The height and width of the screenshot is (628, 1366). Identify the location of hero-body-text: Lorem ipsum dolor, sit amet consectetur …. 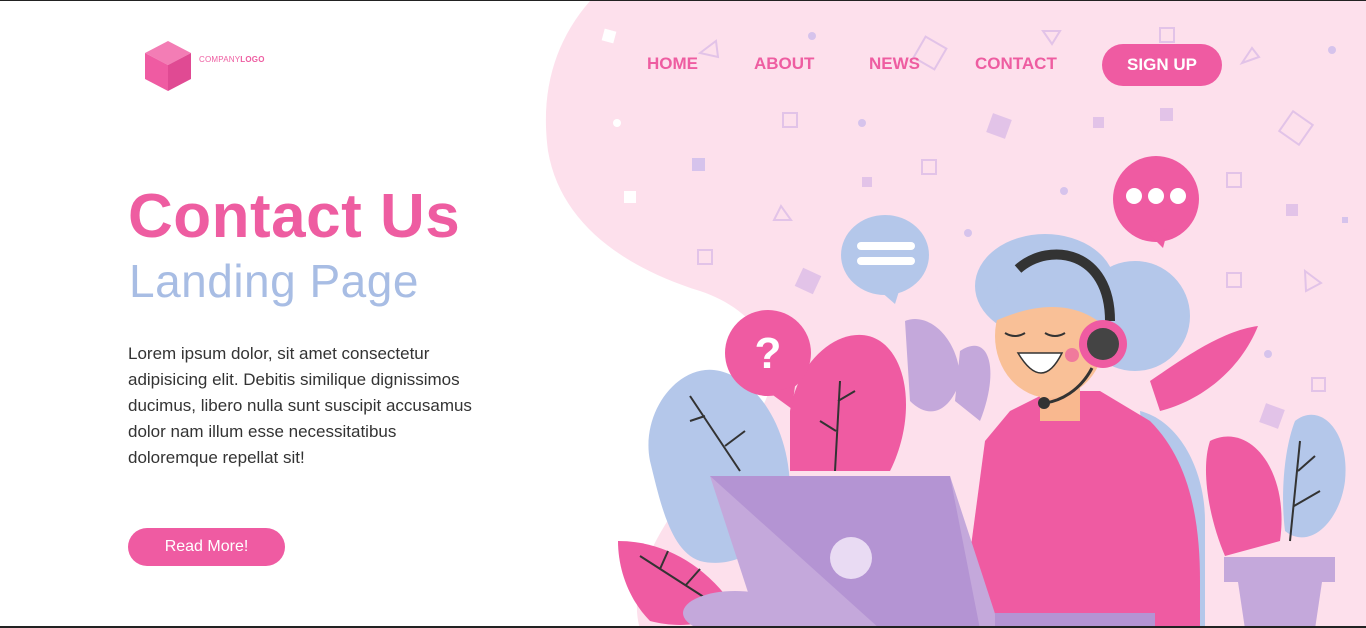
(300, 405).